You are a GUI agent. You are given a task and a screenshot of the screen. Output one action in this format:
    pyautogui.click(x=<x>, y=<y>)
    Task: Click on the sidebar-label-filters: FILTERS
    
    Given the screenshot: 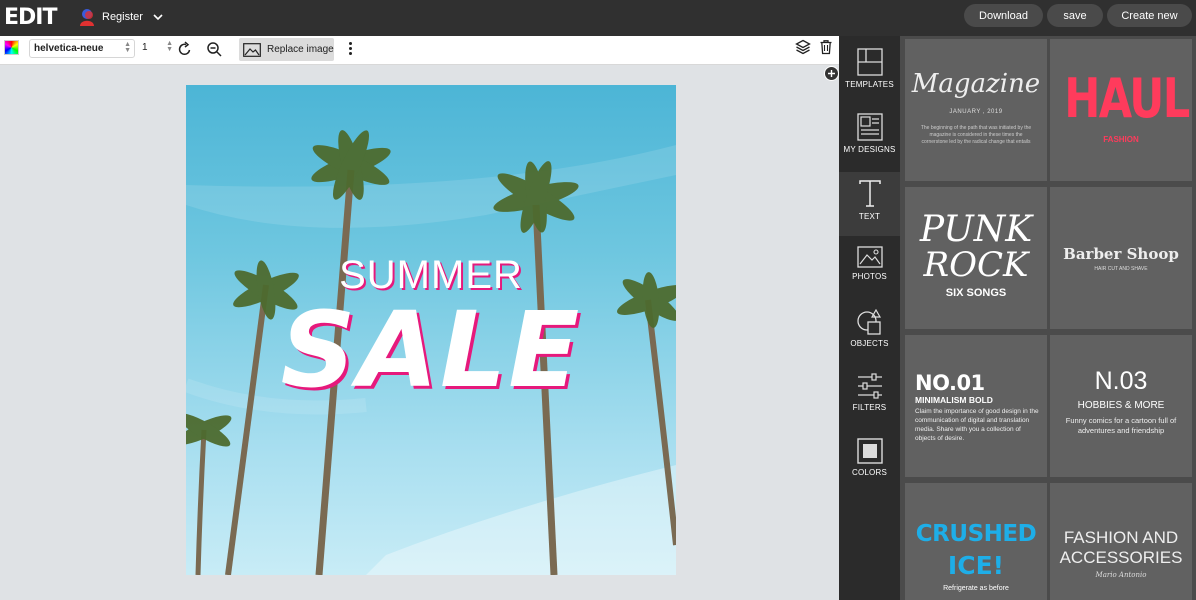 What is the action you would take?
    pyautogui.click(x=869, y=407)
    